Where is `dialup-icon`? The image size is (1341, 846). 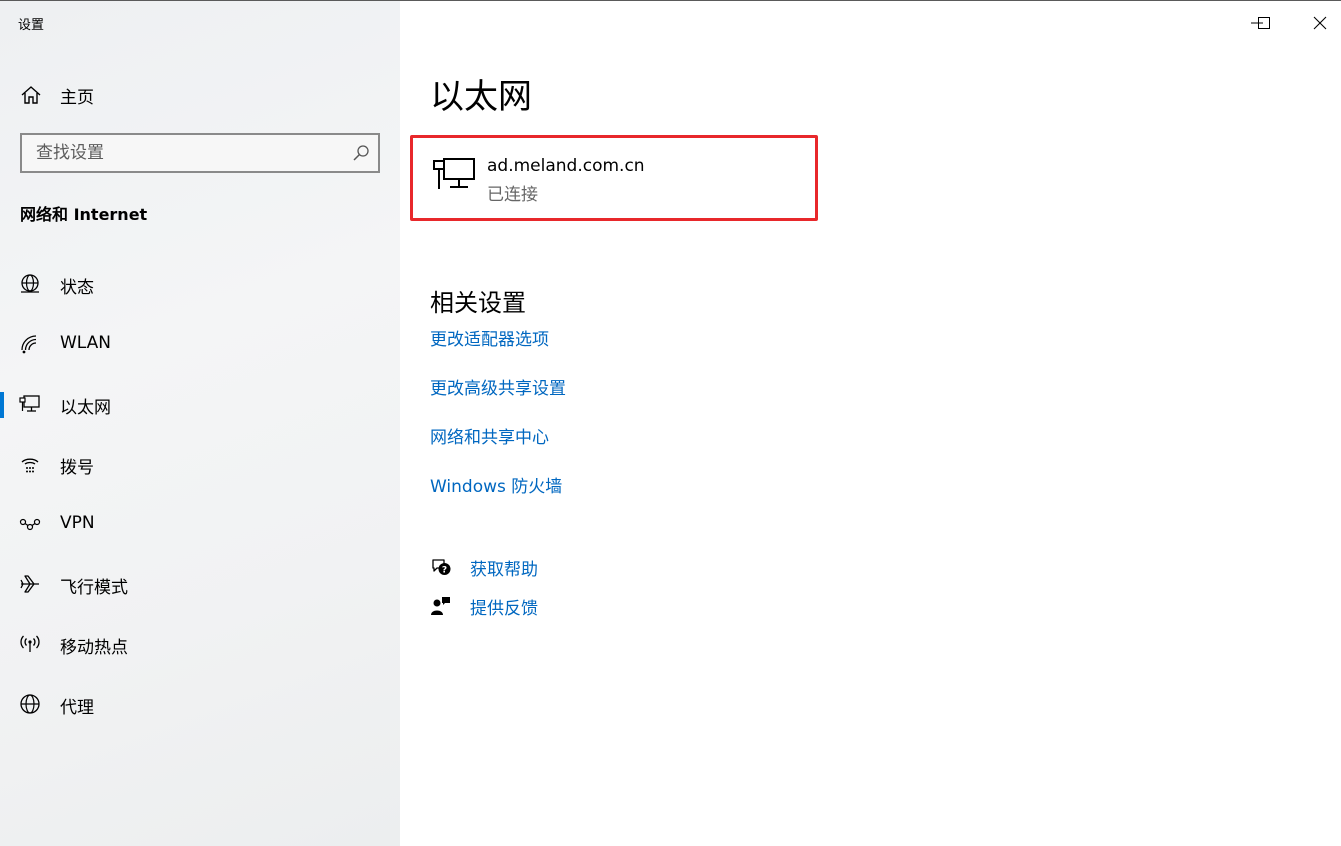
dialup-icon is located at coordinates (30, 465).